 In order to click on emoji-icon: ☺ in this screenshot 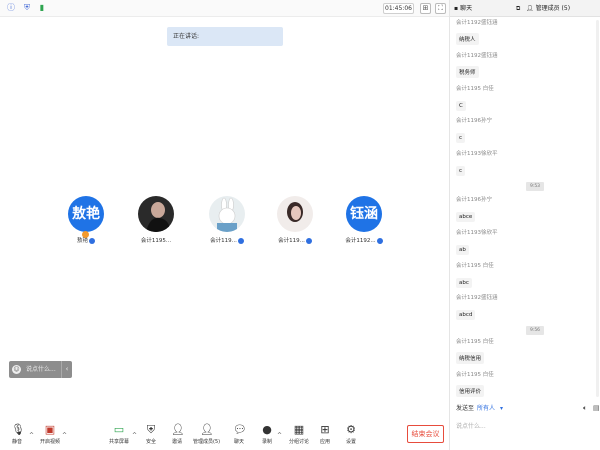, I will do `click(16, 369)`.